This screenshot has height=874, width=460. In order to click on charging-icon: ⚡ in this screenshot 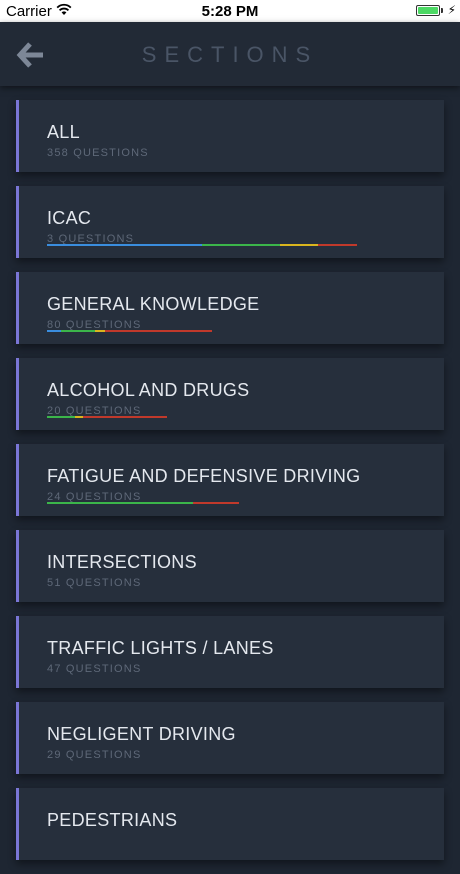, I will do `click(451, 10)`.